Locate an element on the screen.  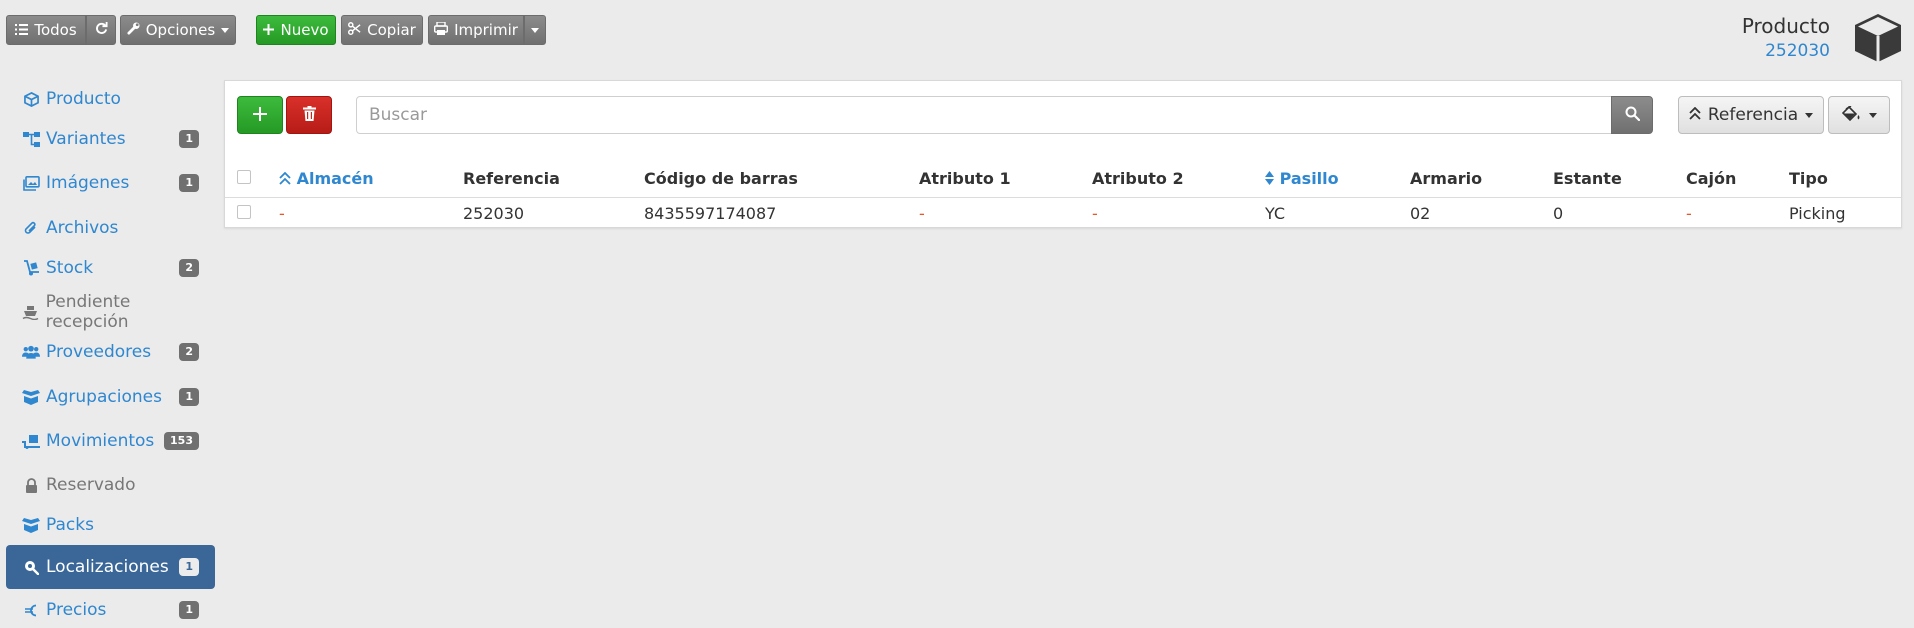
todos-button: Todos is located at coordinates (46, 30).